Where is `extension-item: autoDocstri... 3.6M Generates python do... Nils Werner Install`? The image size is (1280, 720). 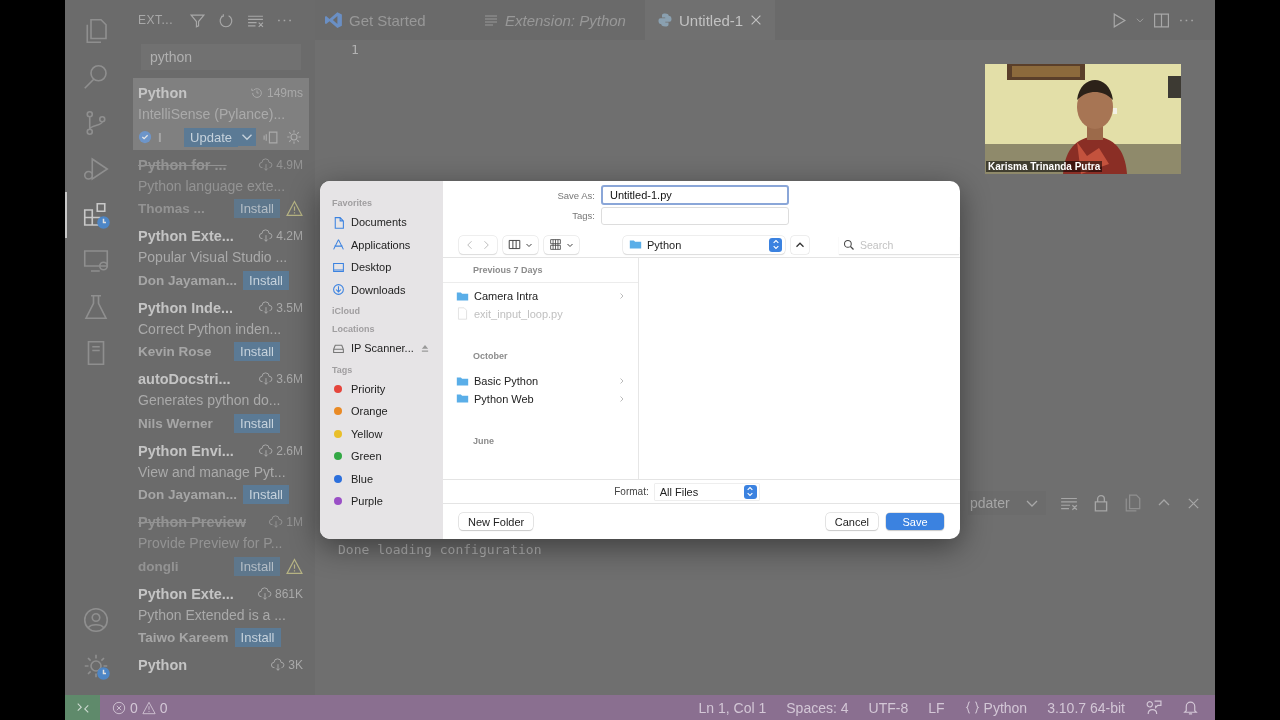
extension-item: autoDocstri... 3.6M Generates python do... Nils Werner Install is located at coordinates (221, 400).